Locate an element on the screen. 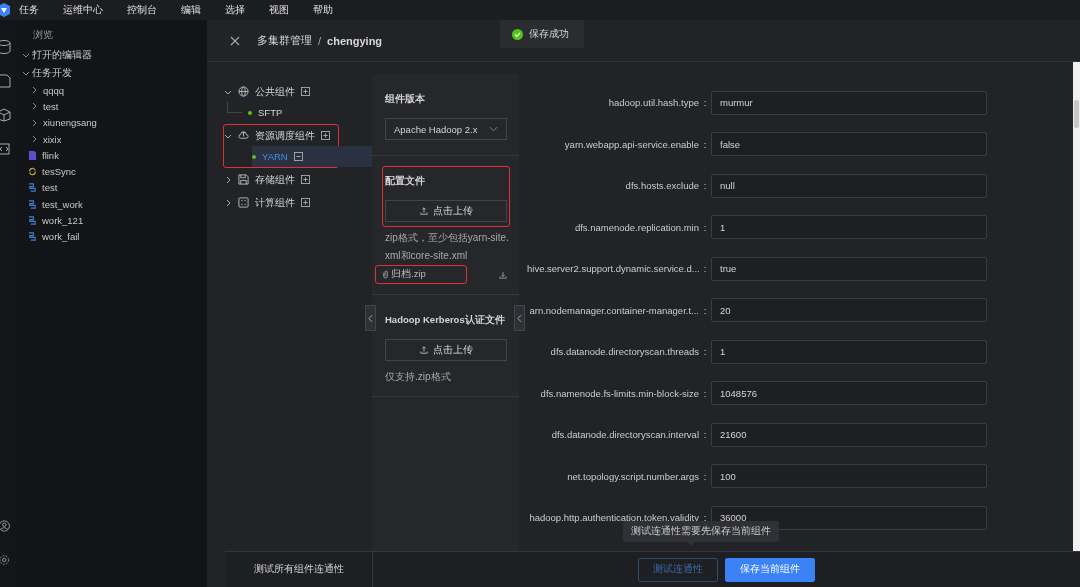  sidebar-item: xiunengsang is located at coordinates (113, 122).